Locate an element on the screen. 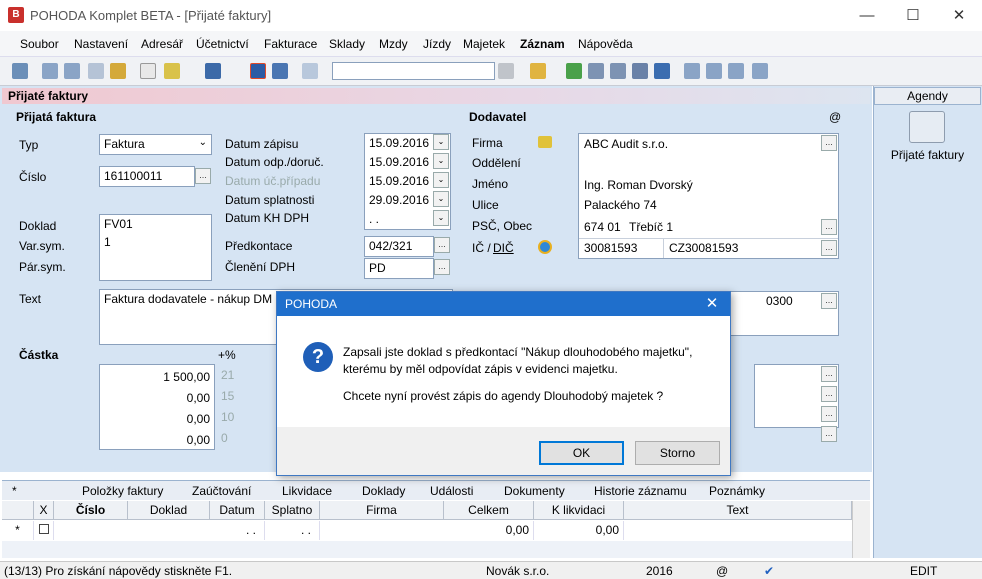 The image size is (982, 579). ic-value: 30081593 is located at coordinates (610, 248).